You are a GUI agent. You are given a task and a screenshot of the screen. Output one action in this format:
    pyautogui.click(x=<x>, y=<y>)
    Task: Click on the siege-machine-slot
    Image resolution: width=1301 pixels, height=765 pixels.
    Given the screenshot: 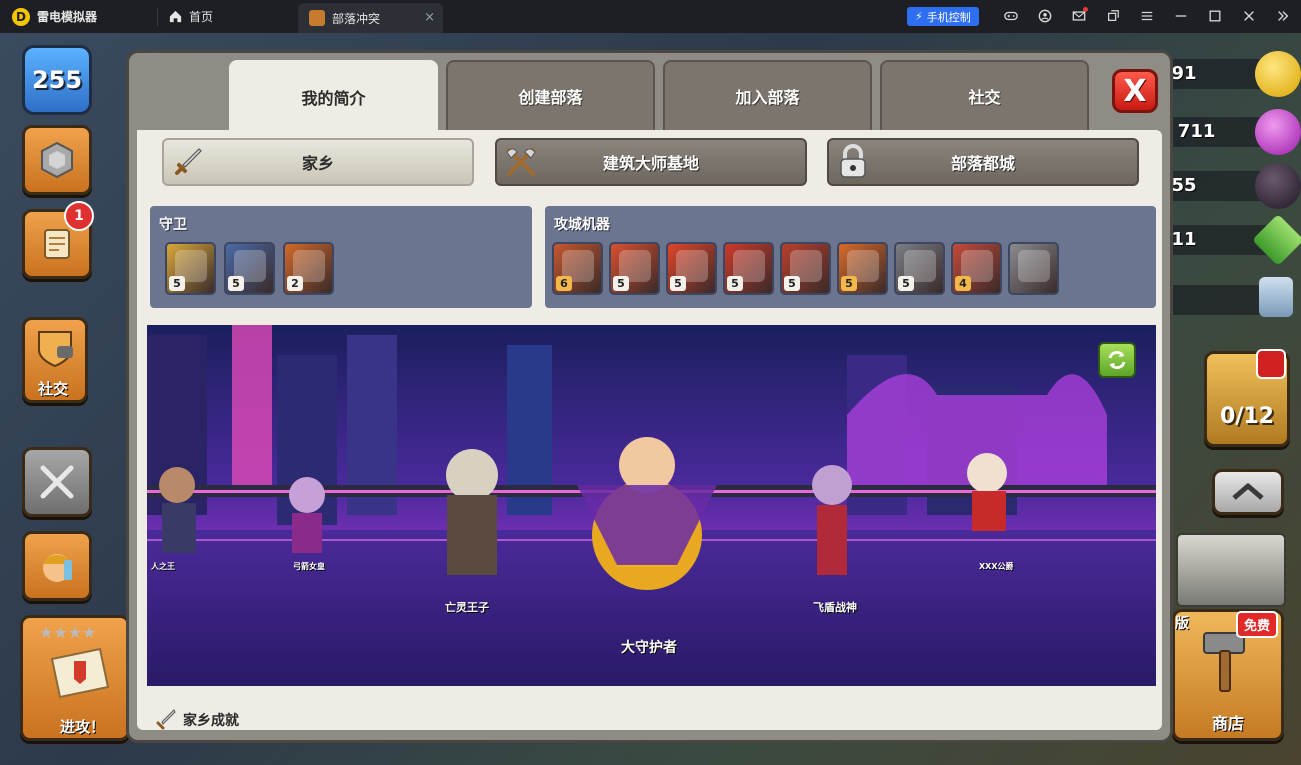 What is the action you would take?
    pyautogui.click(x=1033, y=268)
    